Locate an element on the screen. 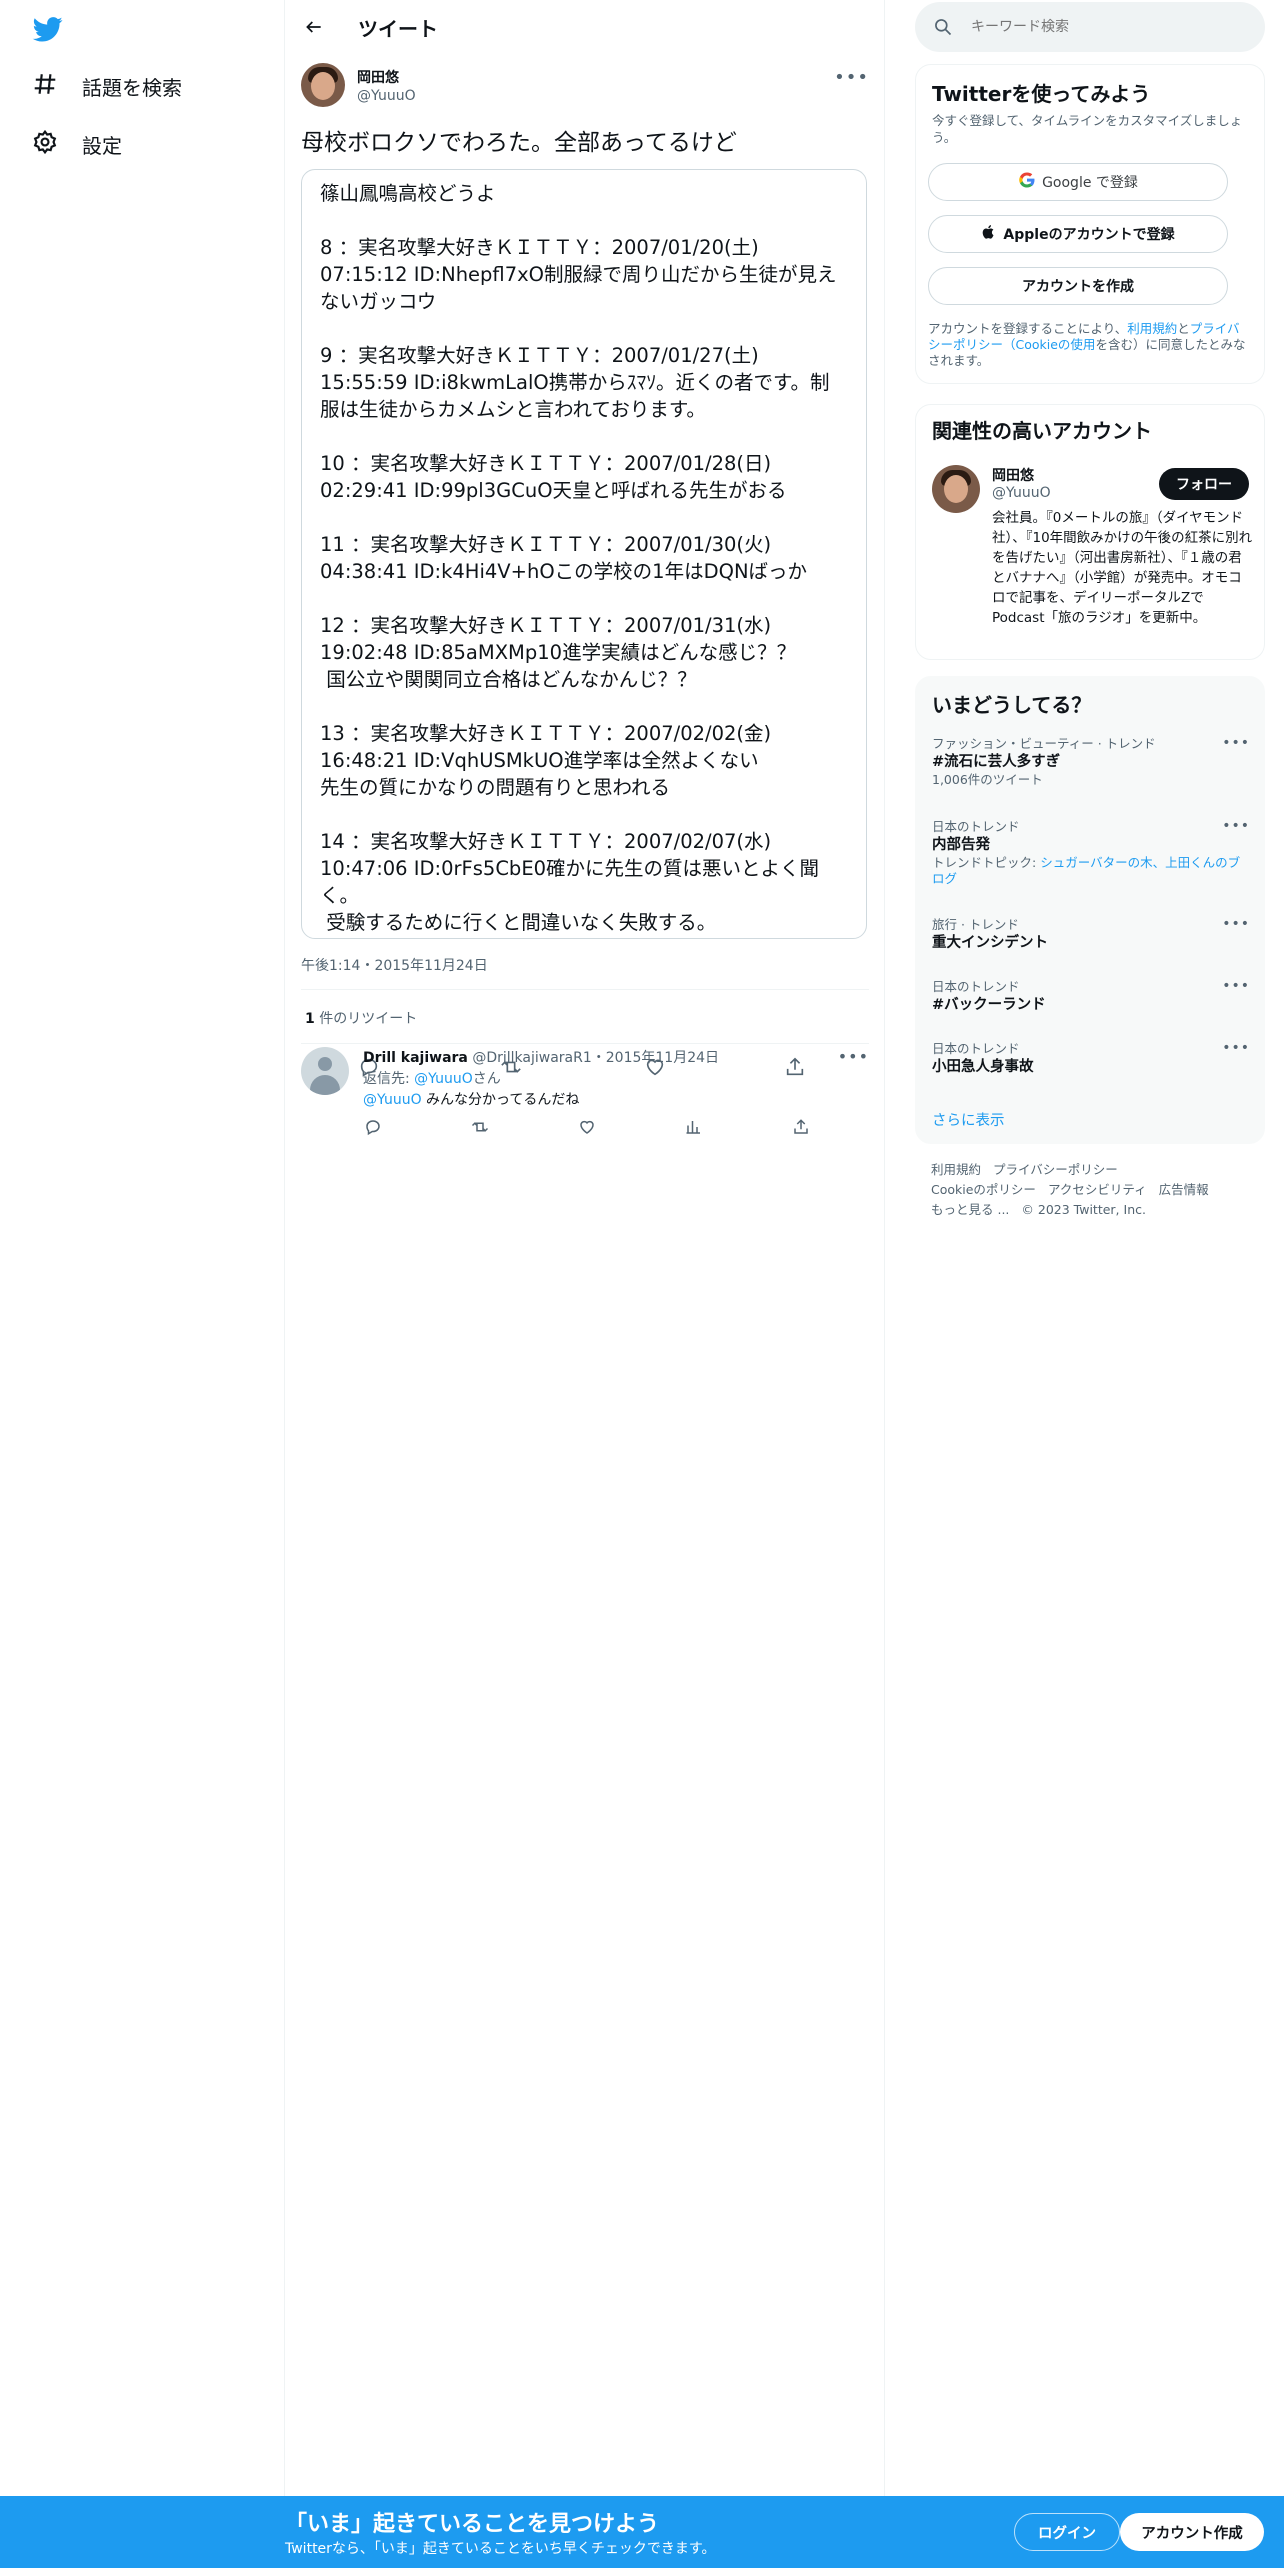 Image resolution: width=1284 pixels, height=2568 pixels. twitter-logo-icon is located at coordinates (48, 29).